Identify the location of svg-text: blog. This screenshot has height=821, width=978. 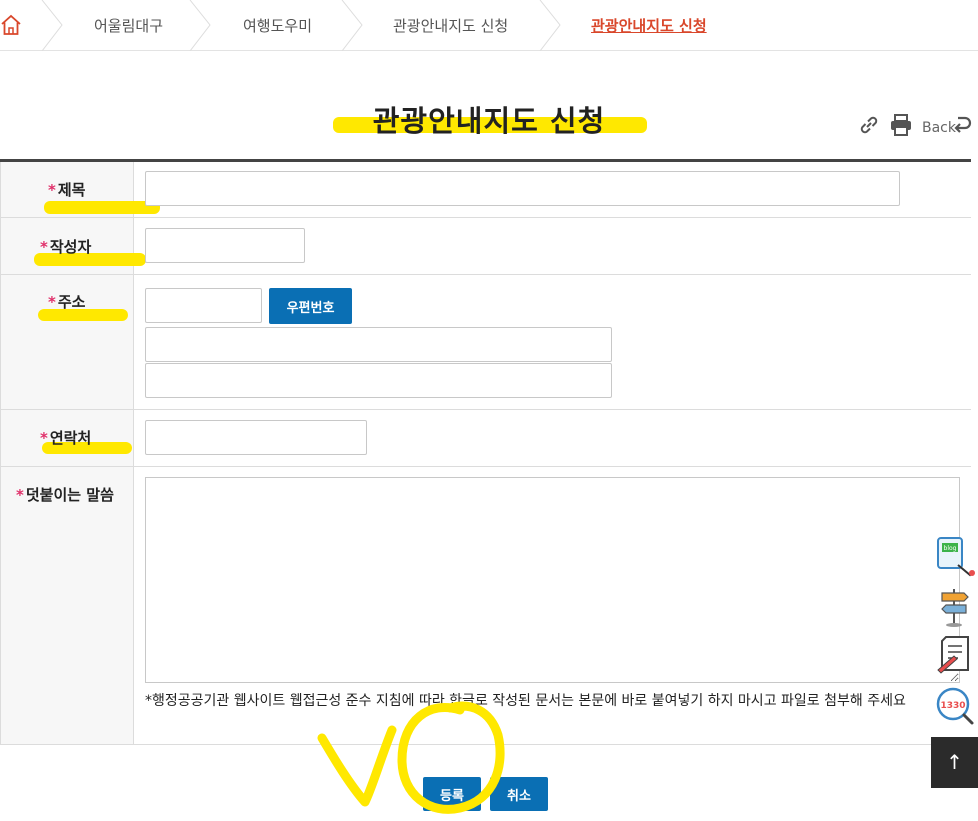
(950, 548).